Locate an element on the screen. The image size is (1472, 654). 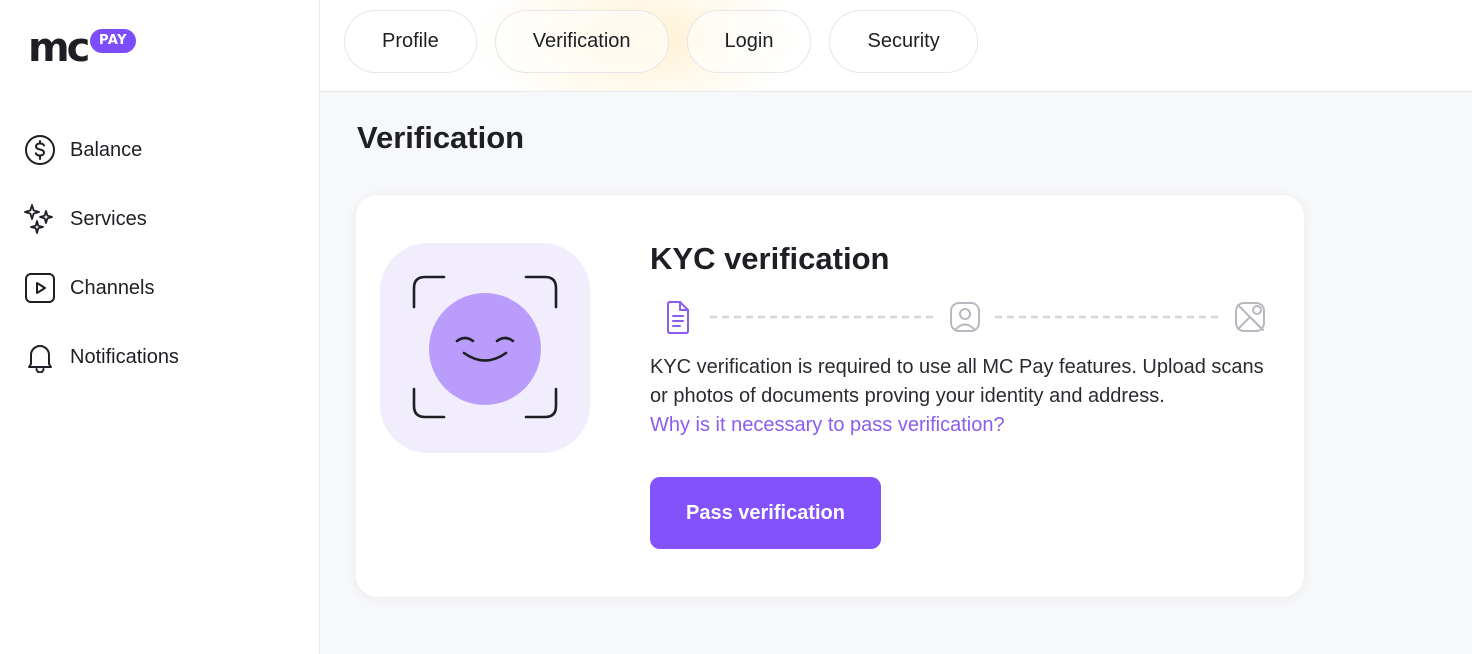
logo-wordmark: mc is located at coordinates (59, 48).